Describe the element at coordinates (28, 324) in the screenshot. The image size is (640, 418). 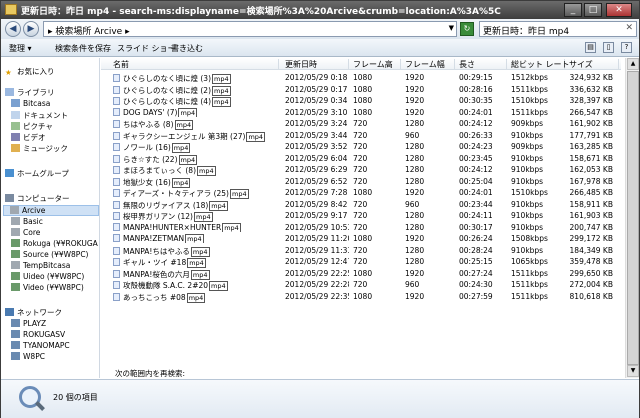
I see `nav-net-playz: PLAYZ` at that location.